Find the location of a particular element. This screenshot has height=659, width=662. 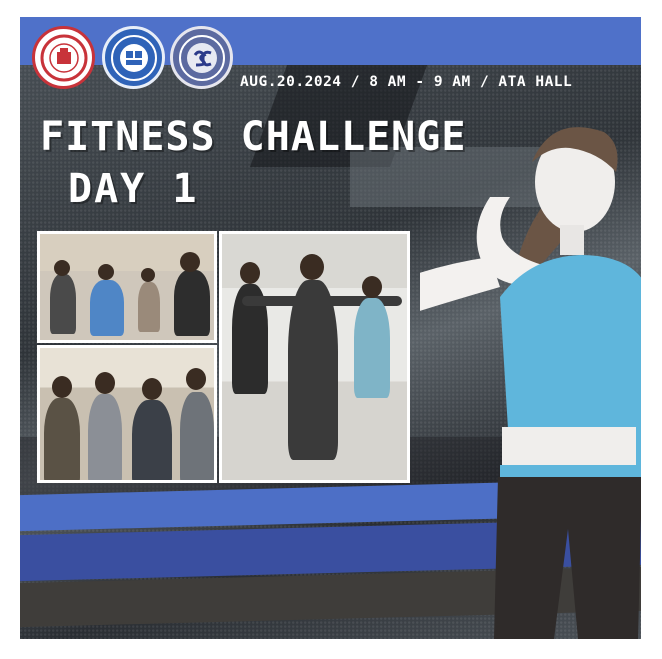

university-seal-logo is located at coordinates (63, 57).